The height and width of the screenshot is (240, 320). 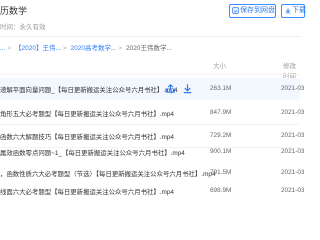 What do you see at coordinates (221, 88) in the screenshot?
I see `file-size: 263.1M` at bounding box center [221, 88].